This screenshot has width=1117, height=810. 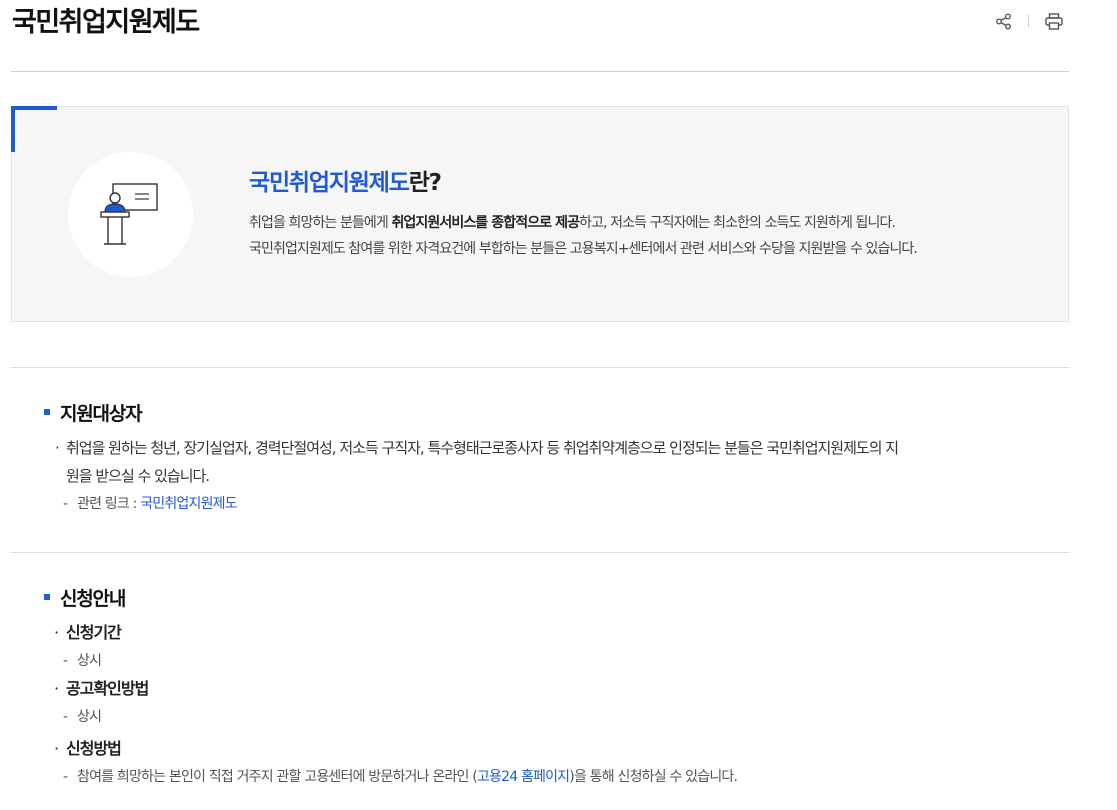 What do you see at coordinates (544, 412) in the screenshot?
I see `target-section-header: 지원대상자` at bounding box center [544, 412].